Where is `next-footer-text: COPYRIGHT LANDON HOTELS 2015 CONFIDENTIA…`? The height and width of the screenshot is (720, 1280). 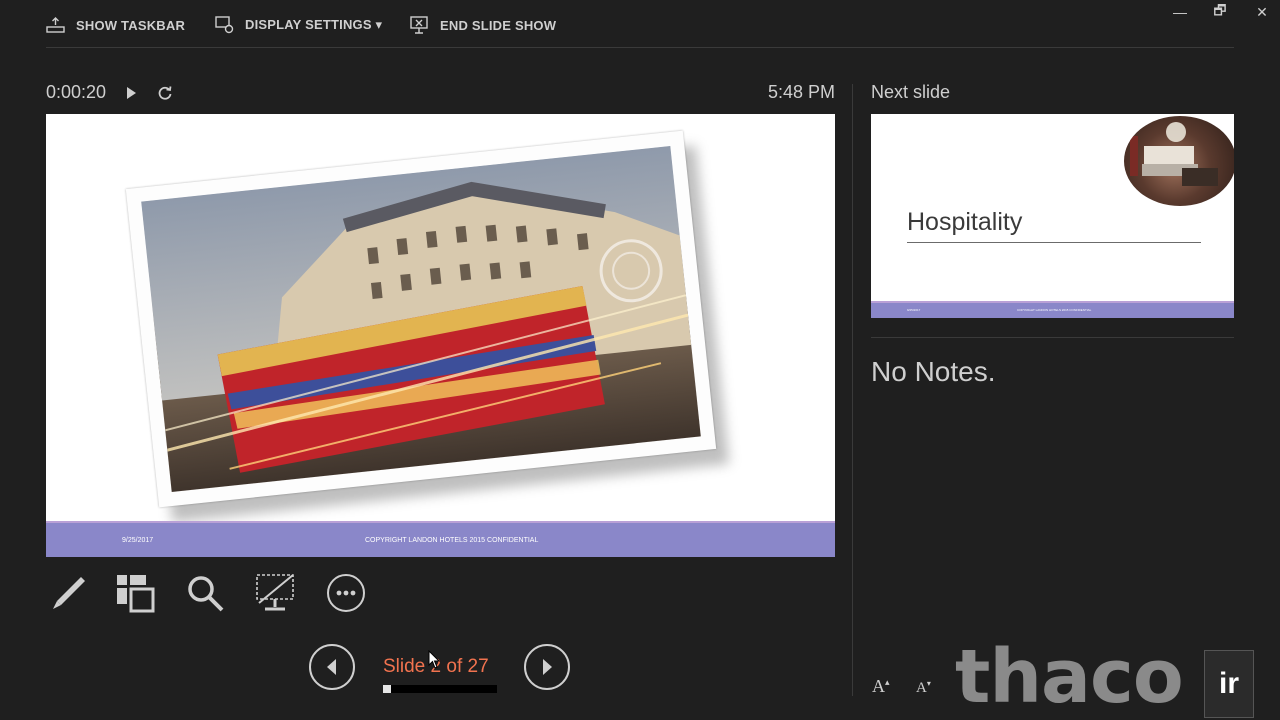 next-footer-text: COPYRIGHT LANDON HOTELS 2015 CONFIDENTIA… is located at coordinates (1054, 310).